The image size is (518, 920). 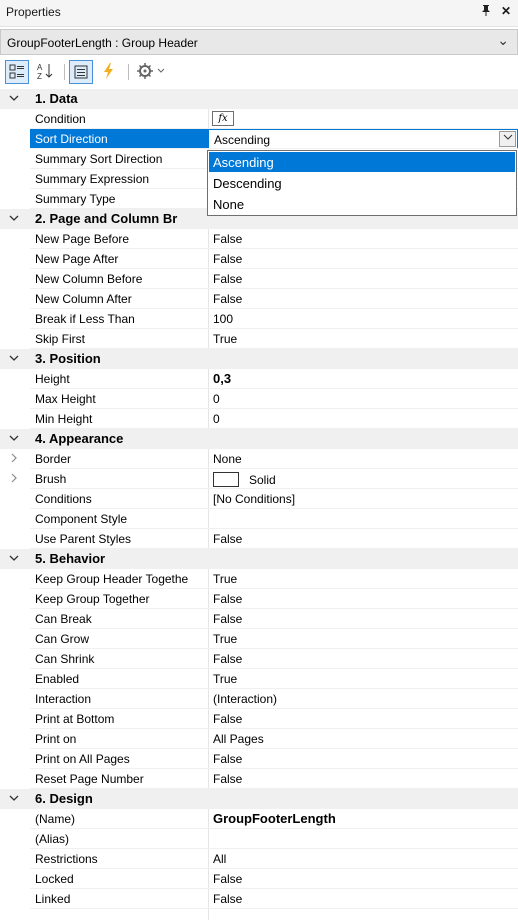 I want to click on svg-text: A, so click(x=40, y=67).